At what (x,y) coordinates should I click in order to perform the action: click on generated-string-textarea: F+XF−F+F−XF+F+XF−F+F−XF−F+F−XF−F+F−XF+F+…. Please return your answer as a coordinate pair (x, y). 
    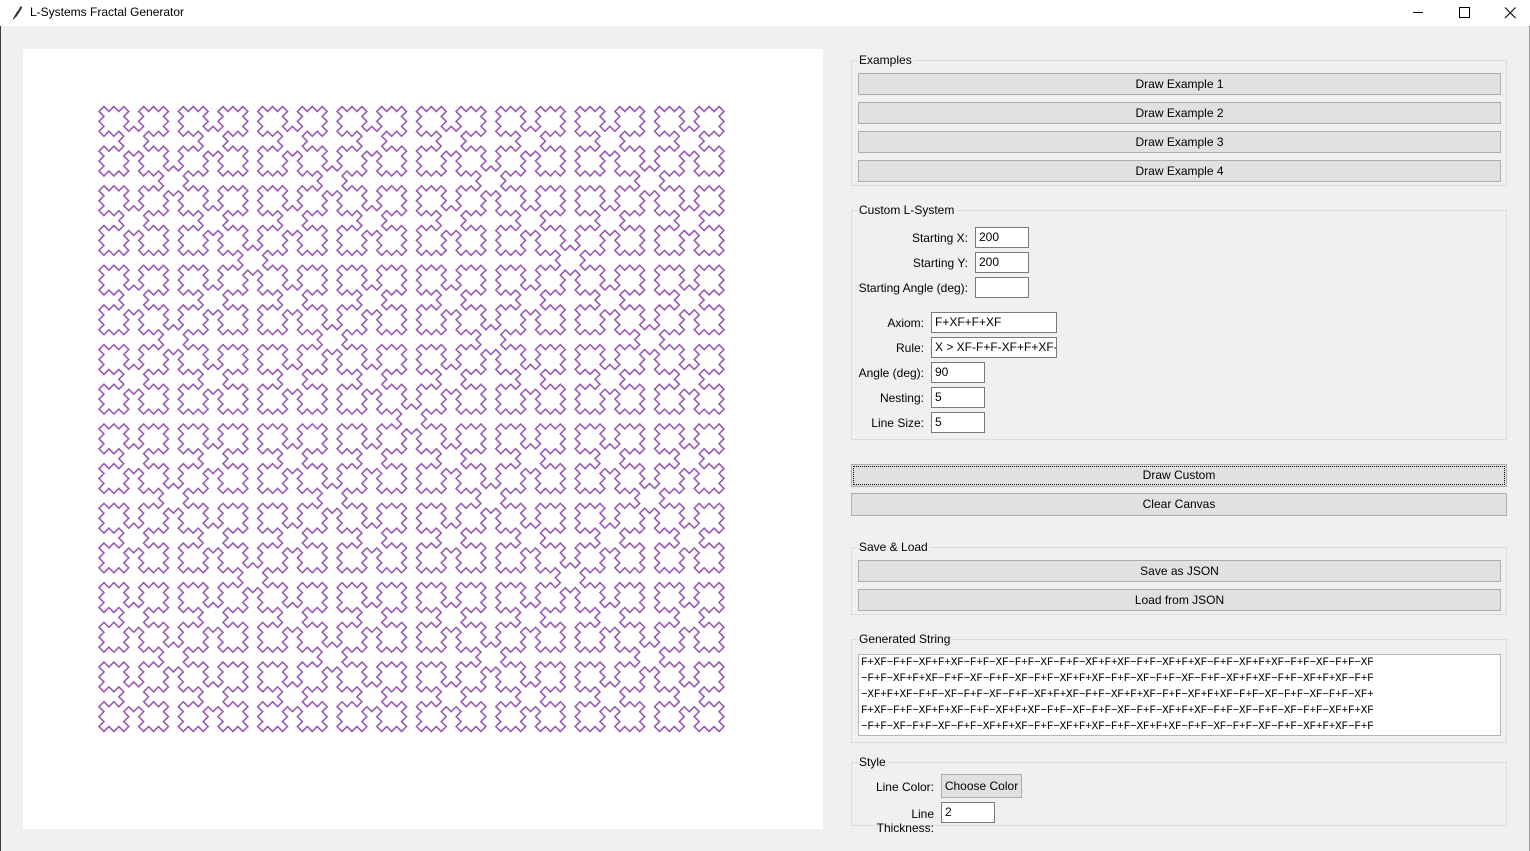
    Looking at the image, I should click on (1179, 695).